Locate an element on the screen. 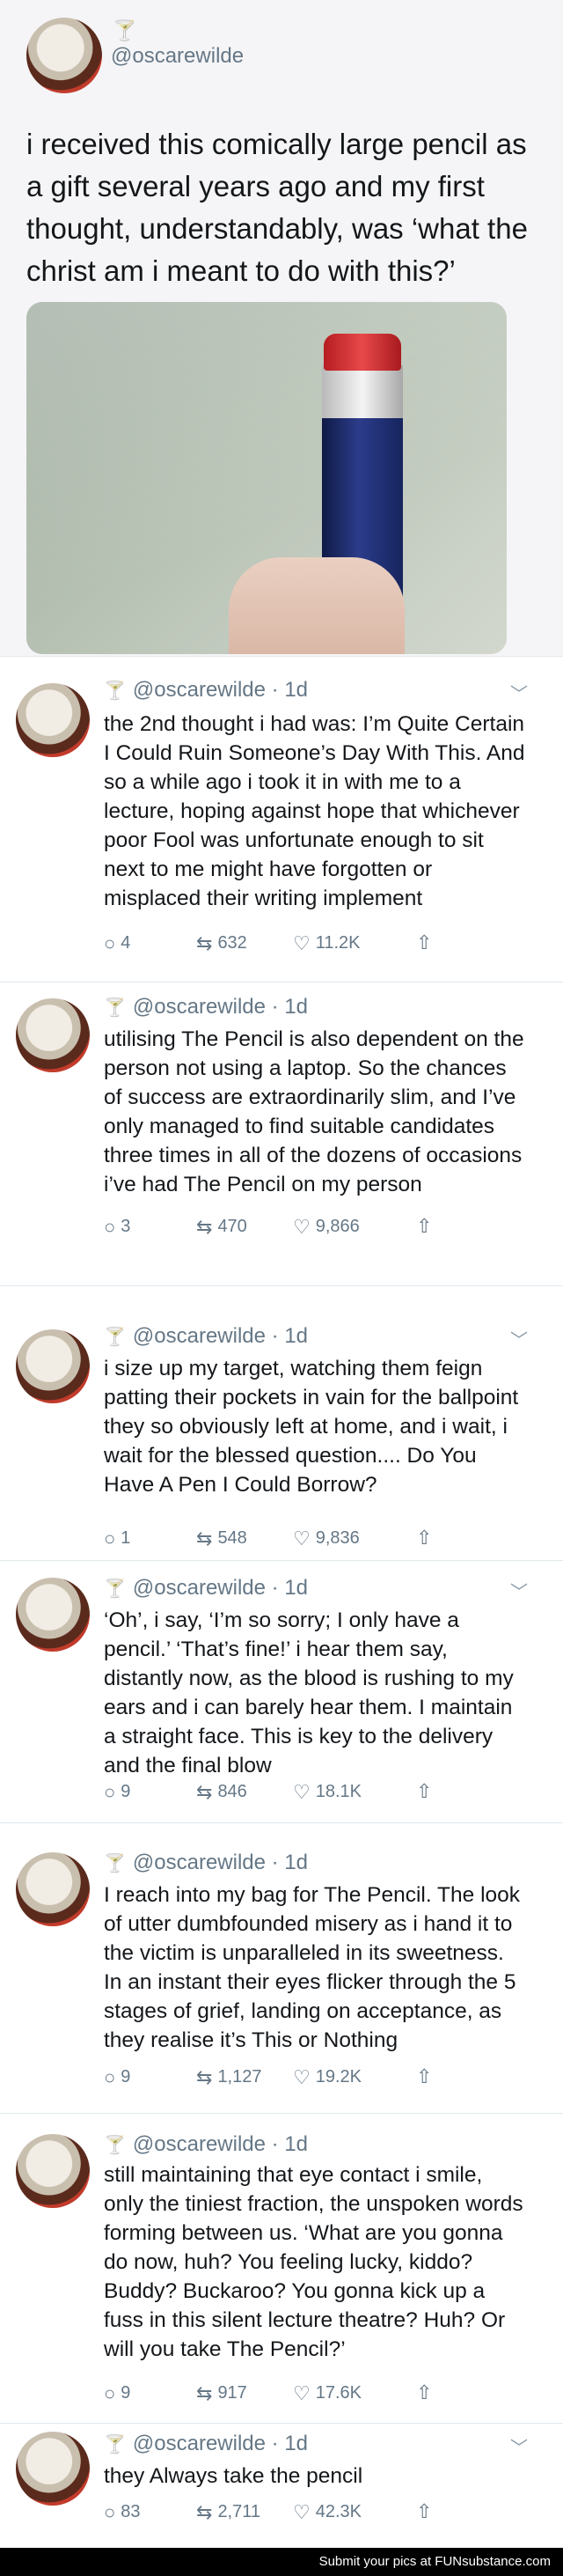  tweet-actions: ○ 1 ⇆ 548 ♡ 9,836 ⇧ is located at coordinates (293, 1543).